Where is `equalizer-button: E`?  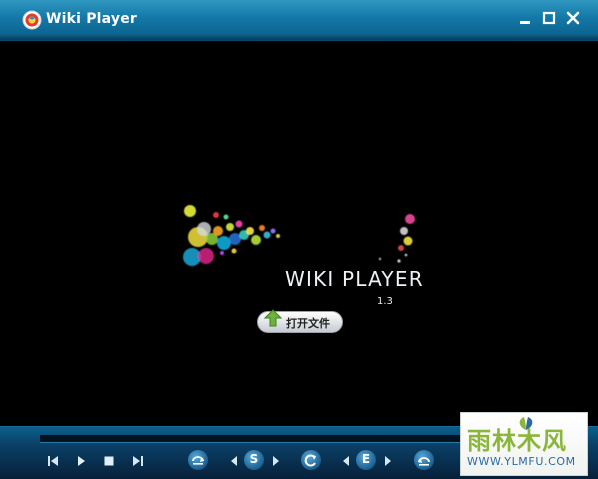 equalizer-button: E is located at coordinates (366, 460).